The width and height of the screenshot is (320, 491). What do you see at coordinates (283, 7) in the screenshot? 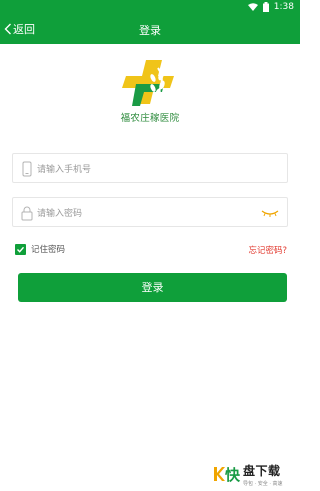
I see `status-time: 1:38` at bounding box center [283, 7].